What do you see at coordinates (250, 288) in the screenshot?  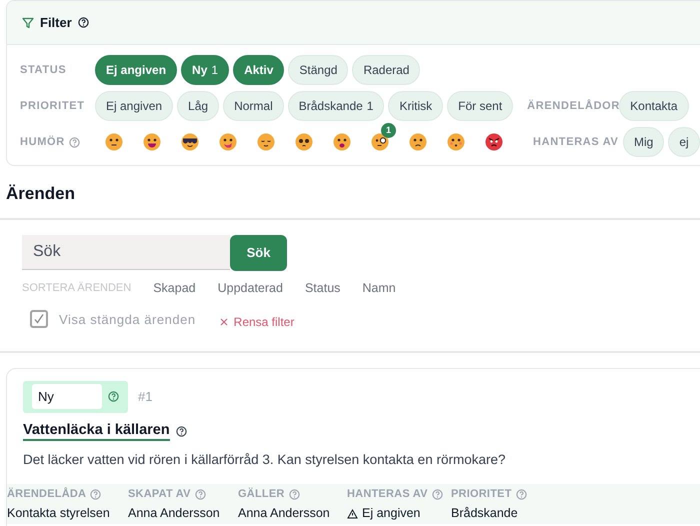 I see `sort-option: Uppdaterad` at bounding box center [250, 288].